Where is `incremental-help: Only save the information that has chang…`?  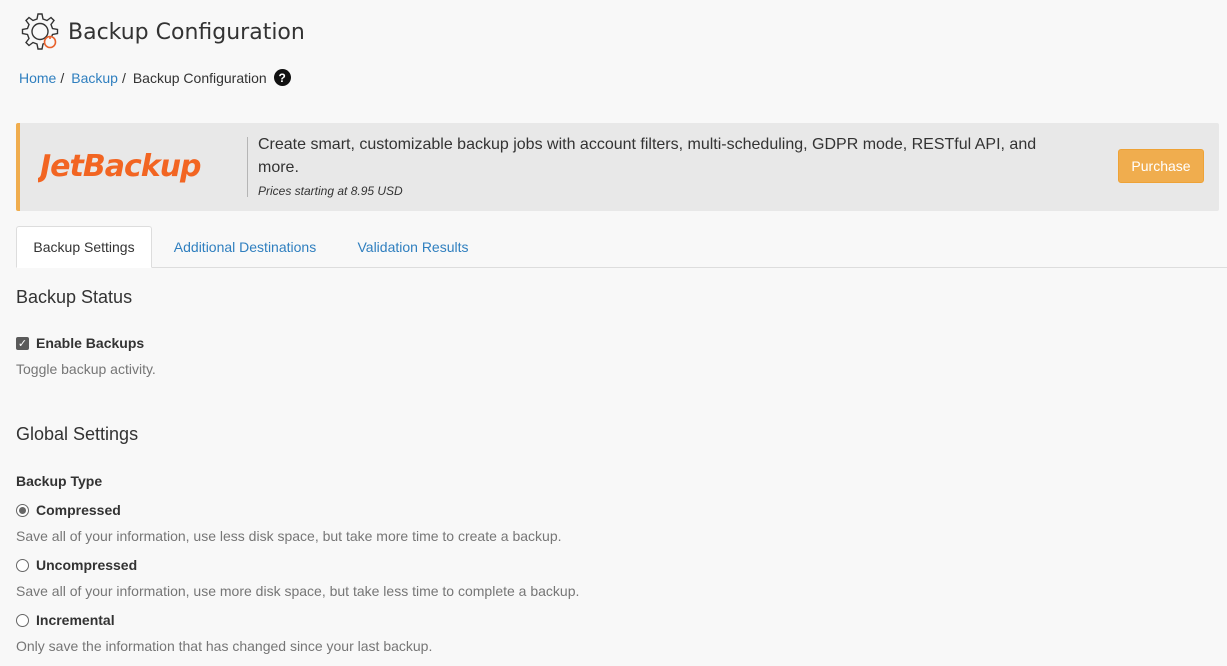 incremental-help: Only save the information that has chang… is located at coordinates (224, 646).